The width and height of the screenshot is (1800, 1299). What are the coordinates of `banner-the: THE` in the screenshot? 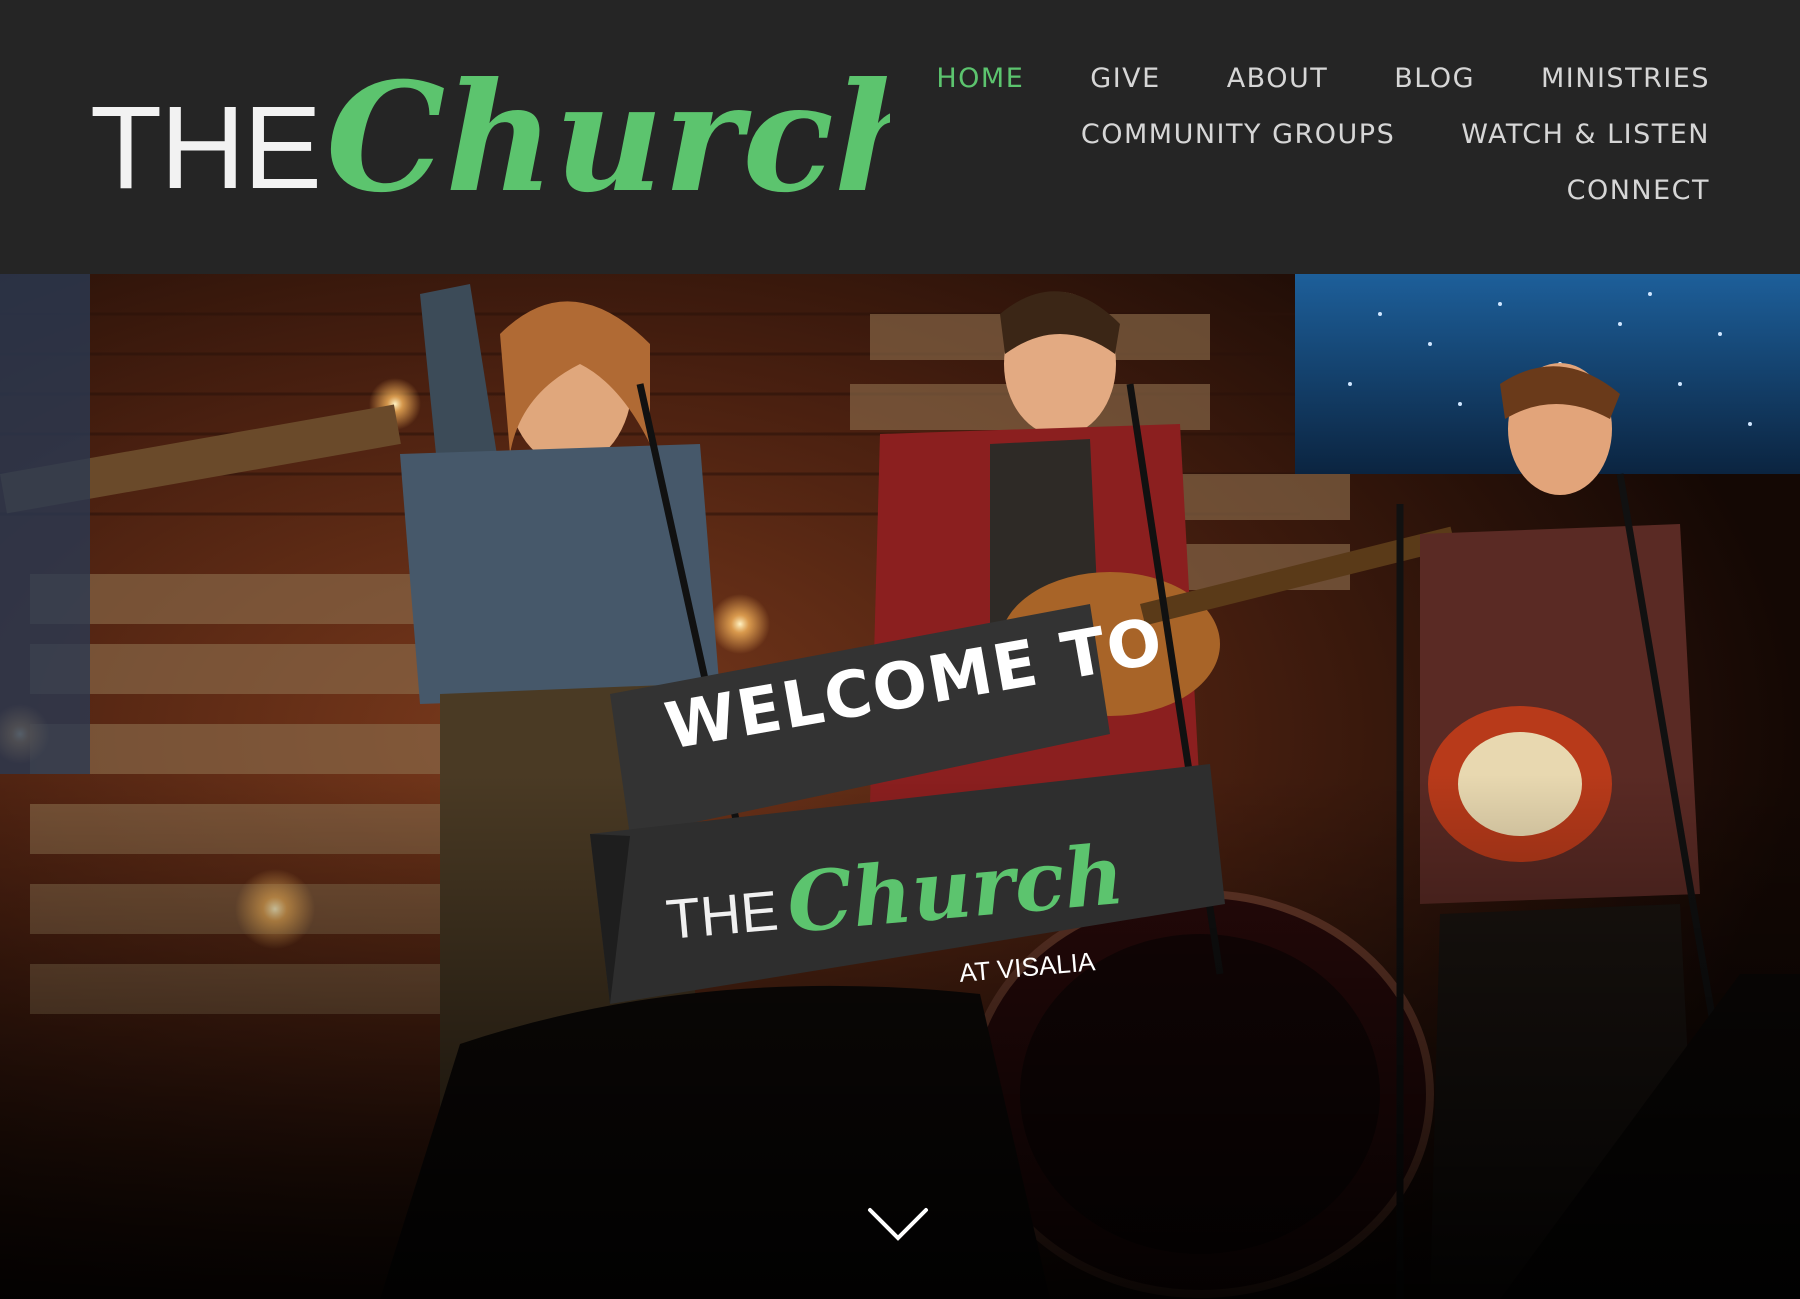 It's located at (722, 914).